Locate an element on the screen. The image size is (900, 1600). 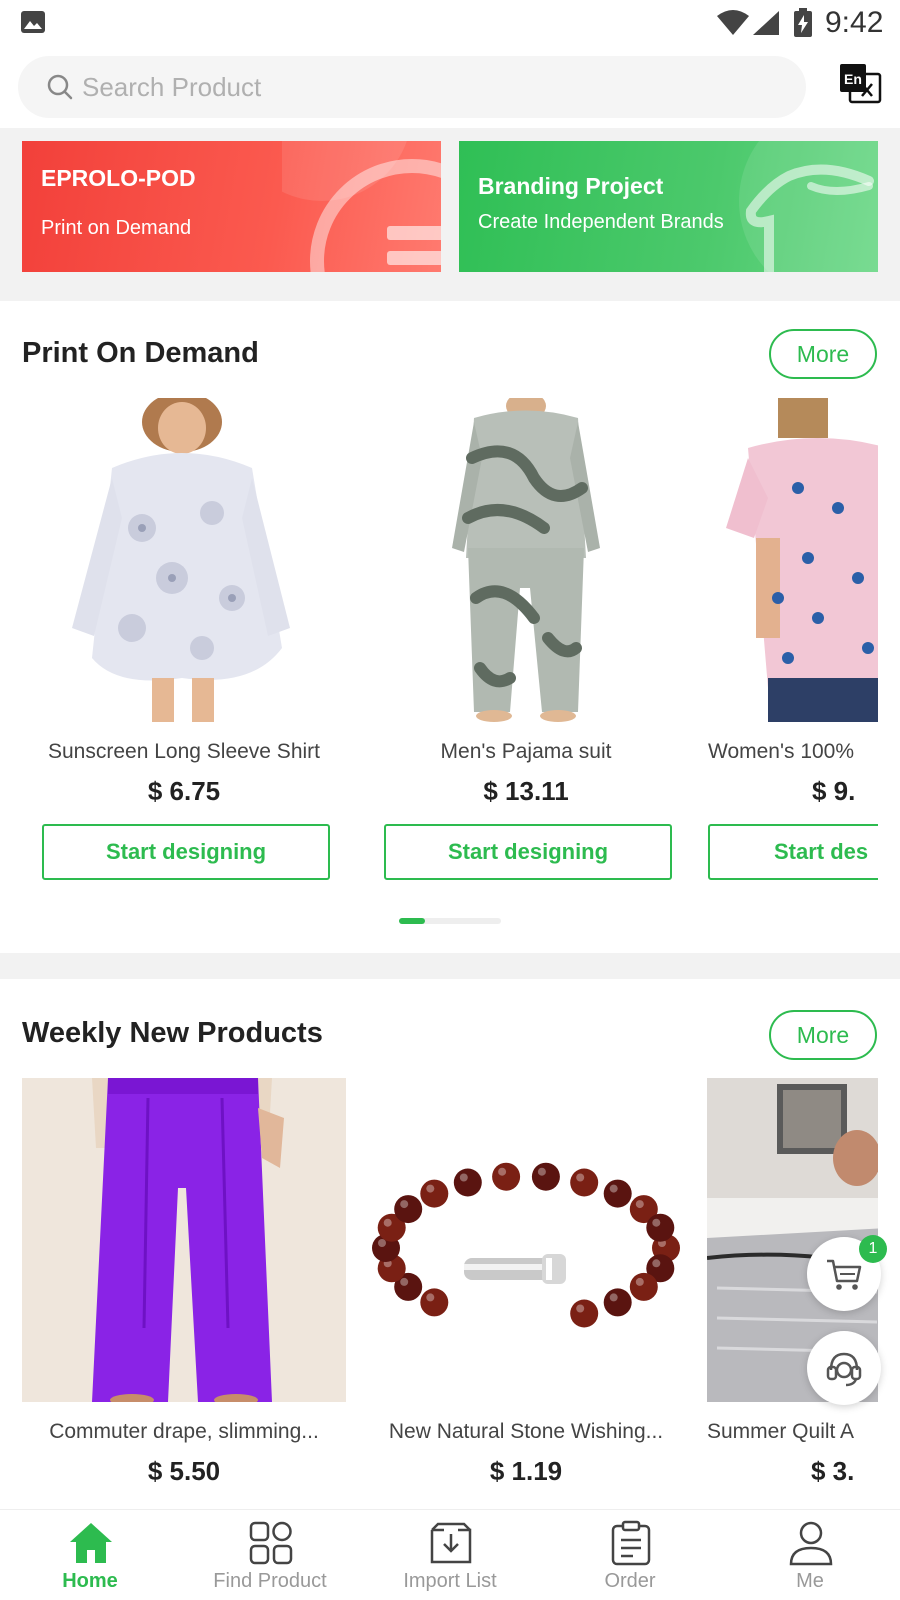
home-icon is located at coordinates (91, 1543).